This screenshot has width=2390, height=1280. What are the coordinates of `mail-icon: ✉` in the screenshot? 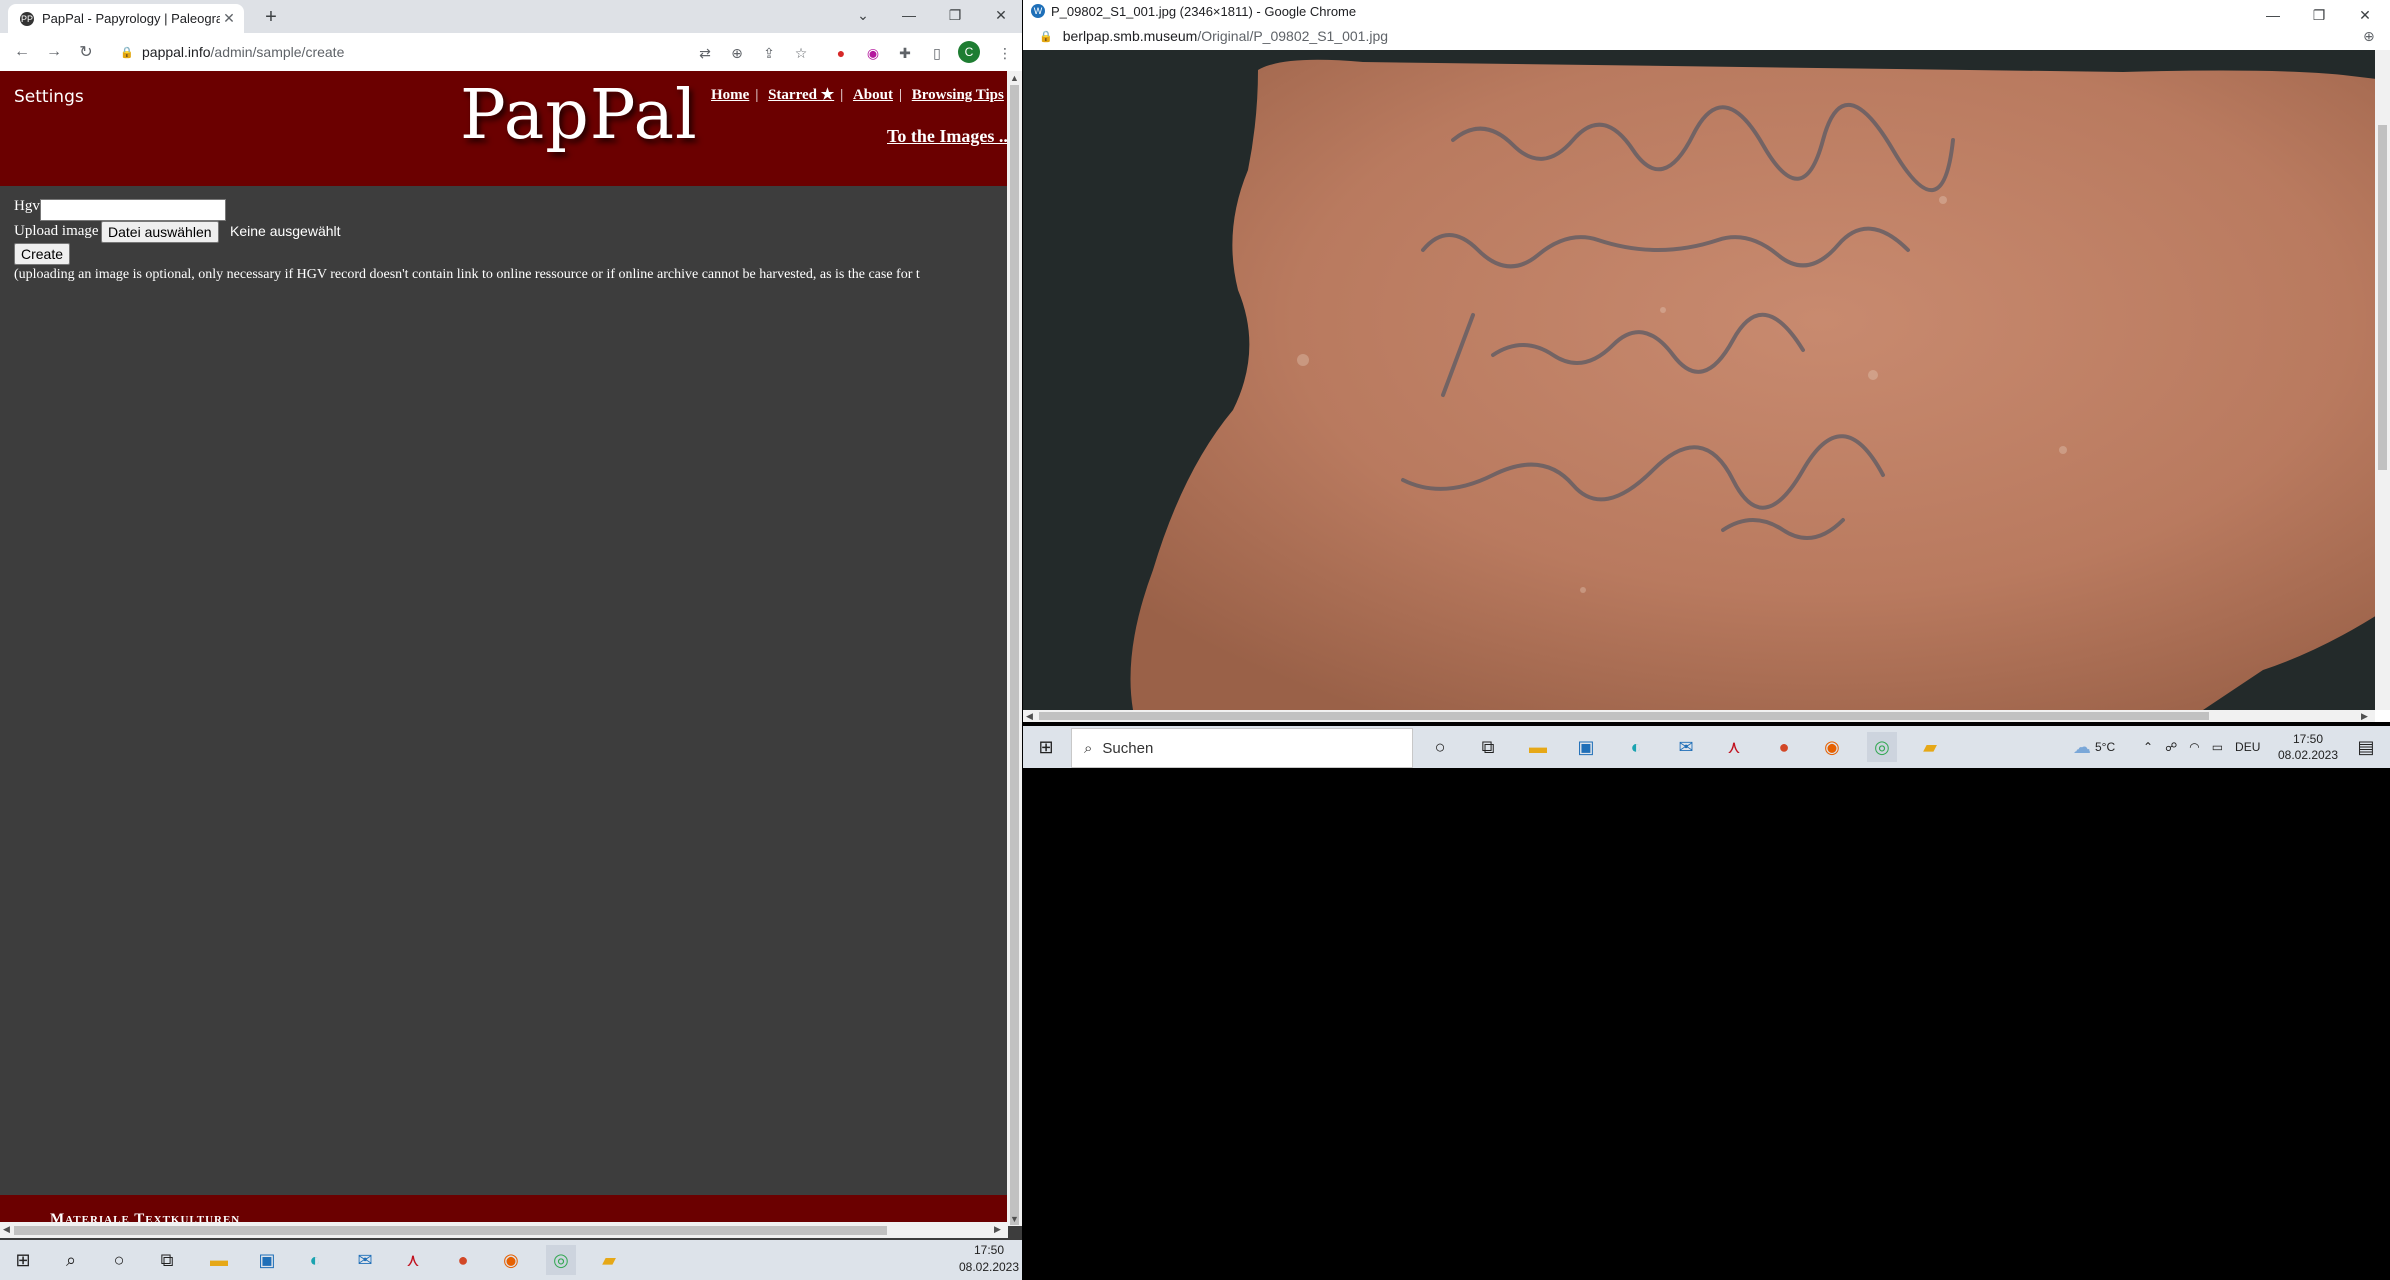 It's located at (365, 1260).